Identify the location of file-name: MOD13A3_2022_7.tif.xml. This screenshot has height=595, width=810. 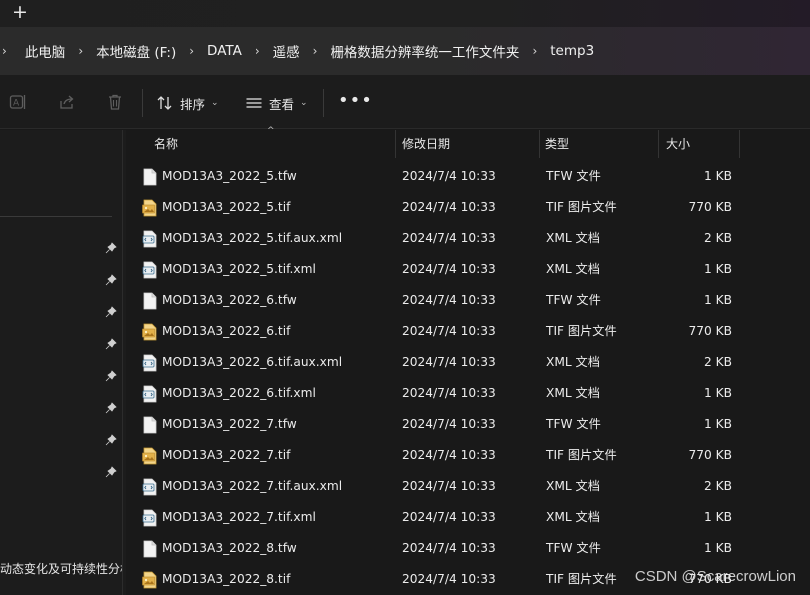
(239, 517).